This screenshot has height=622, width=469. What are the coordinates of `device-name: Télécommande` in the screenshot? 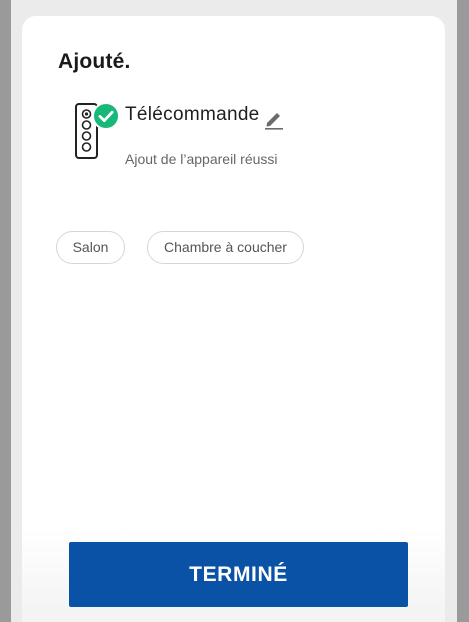 It's located at (192, 114).